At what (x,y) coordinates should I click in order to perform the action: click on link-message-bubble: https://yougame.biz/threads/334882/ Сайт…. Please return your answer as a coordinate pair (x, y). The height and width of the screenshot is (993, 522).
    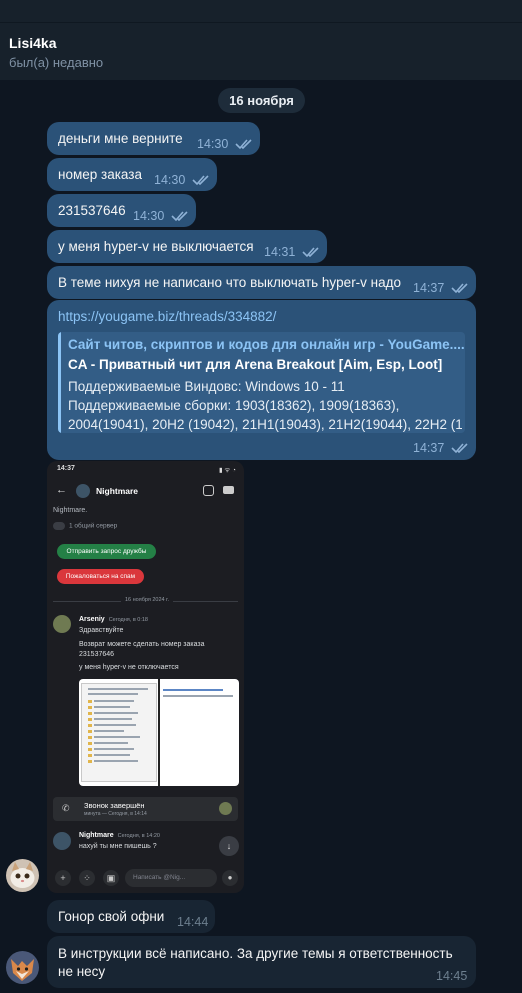
    Looking at the image, I should click on (261, 380).